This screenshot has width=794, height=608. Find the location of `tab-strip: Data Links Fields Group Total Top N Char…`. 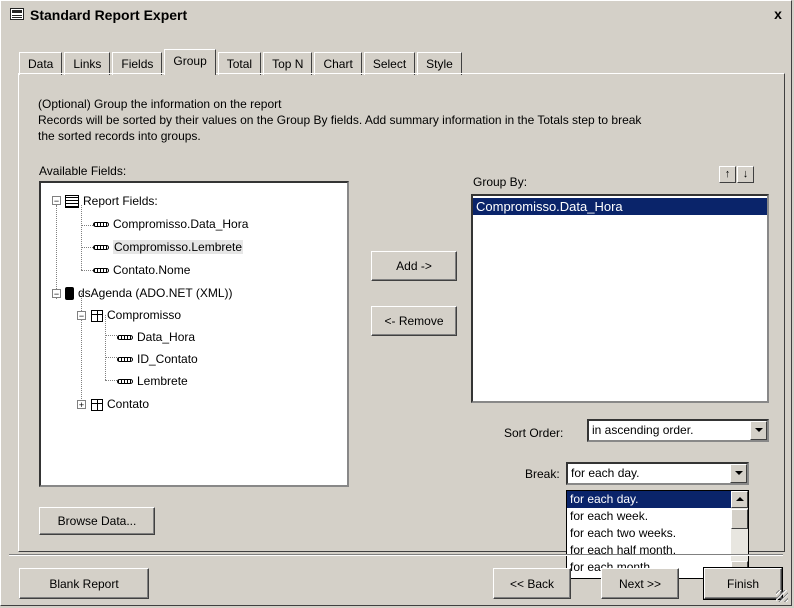

tab-strip: Data Links Fields Group Total Top N Char… is located at coordinates (241, 62).